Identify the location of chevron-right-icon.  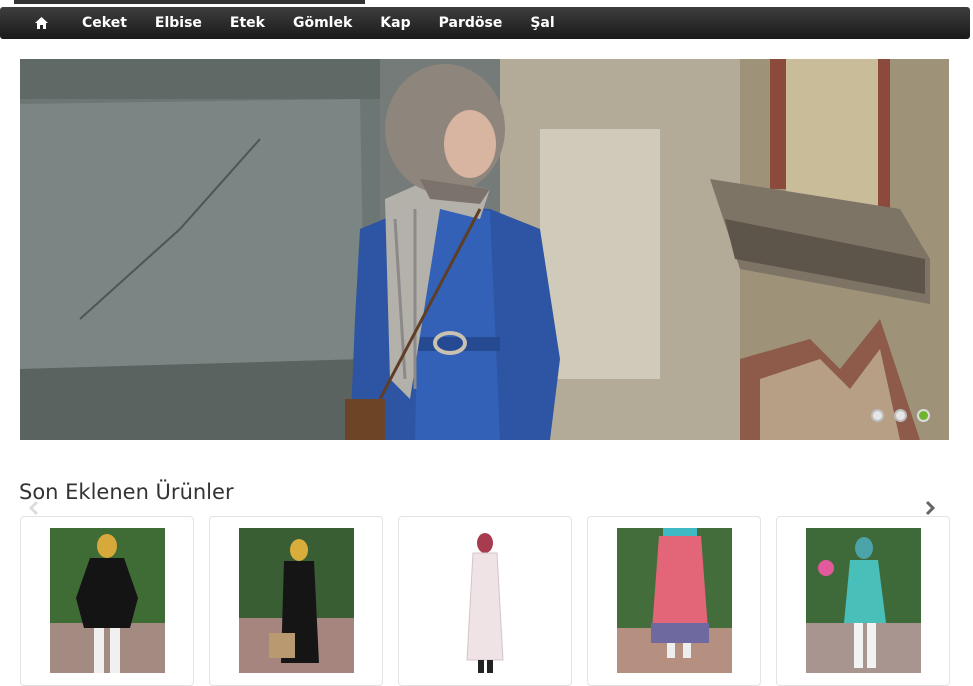
(930, 508).